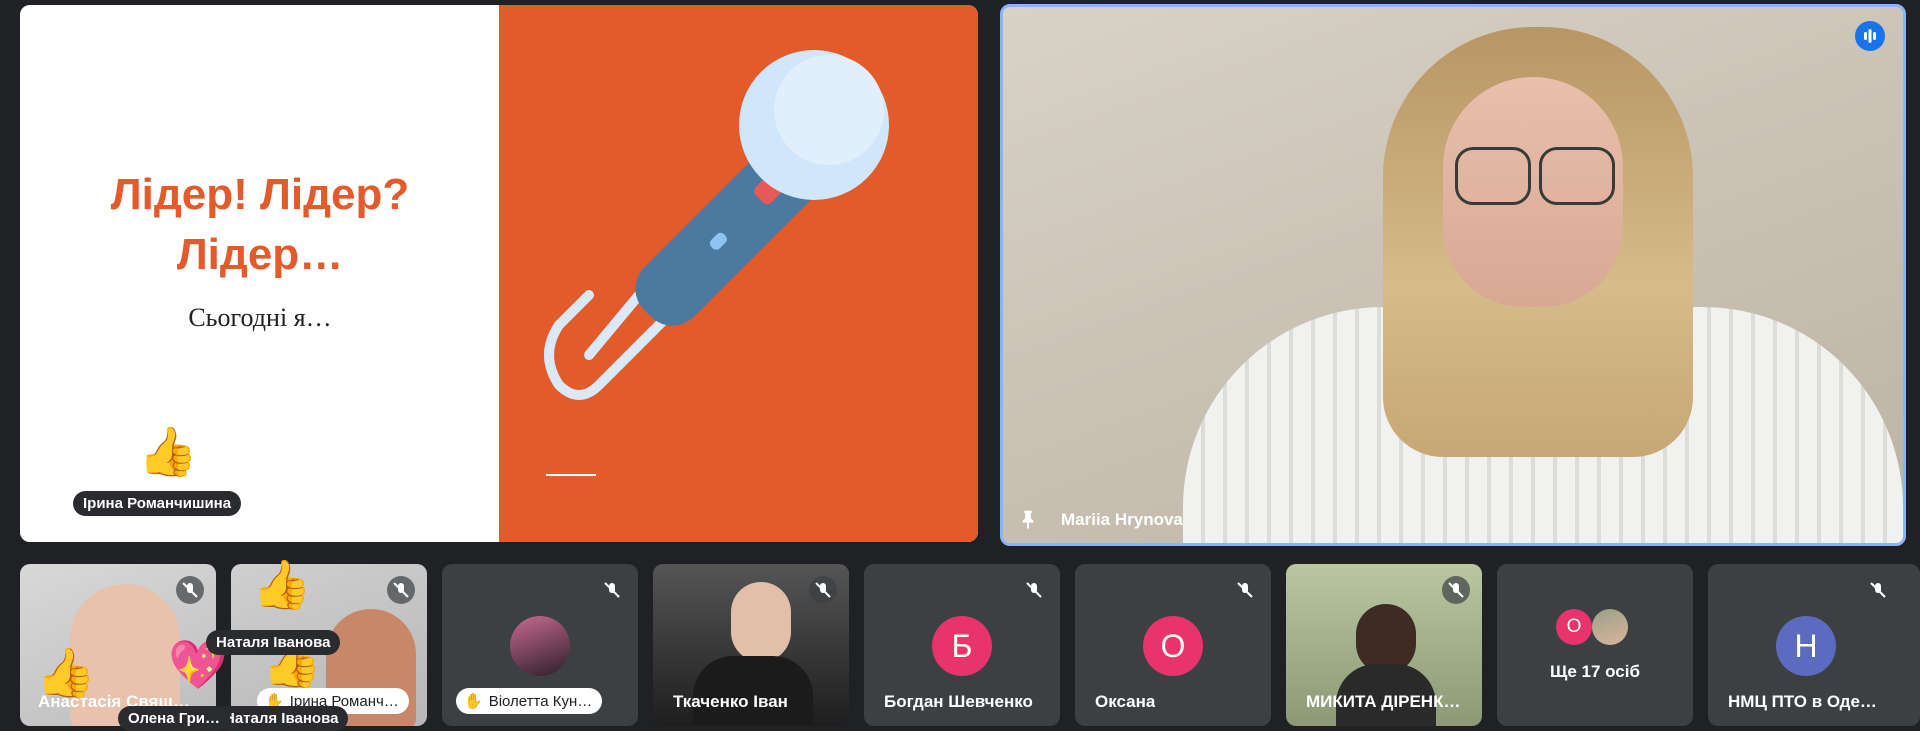  What do you see at coordinates (1577, 176) in the screenshot?
I see `glasses-right` at bounding box center [1577, 176].